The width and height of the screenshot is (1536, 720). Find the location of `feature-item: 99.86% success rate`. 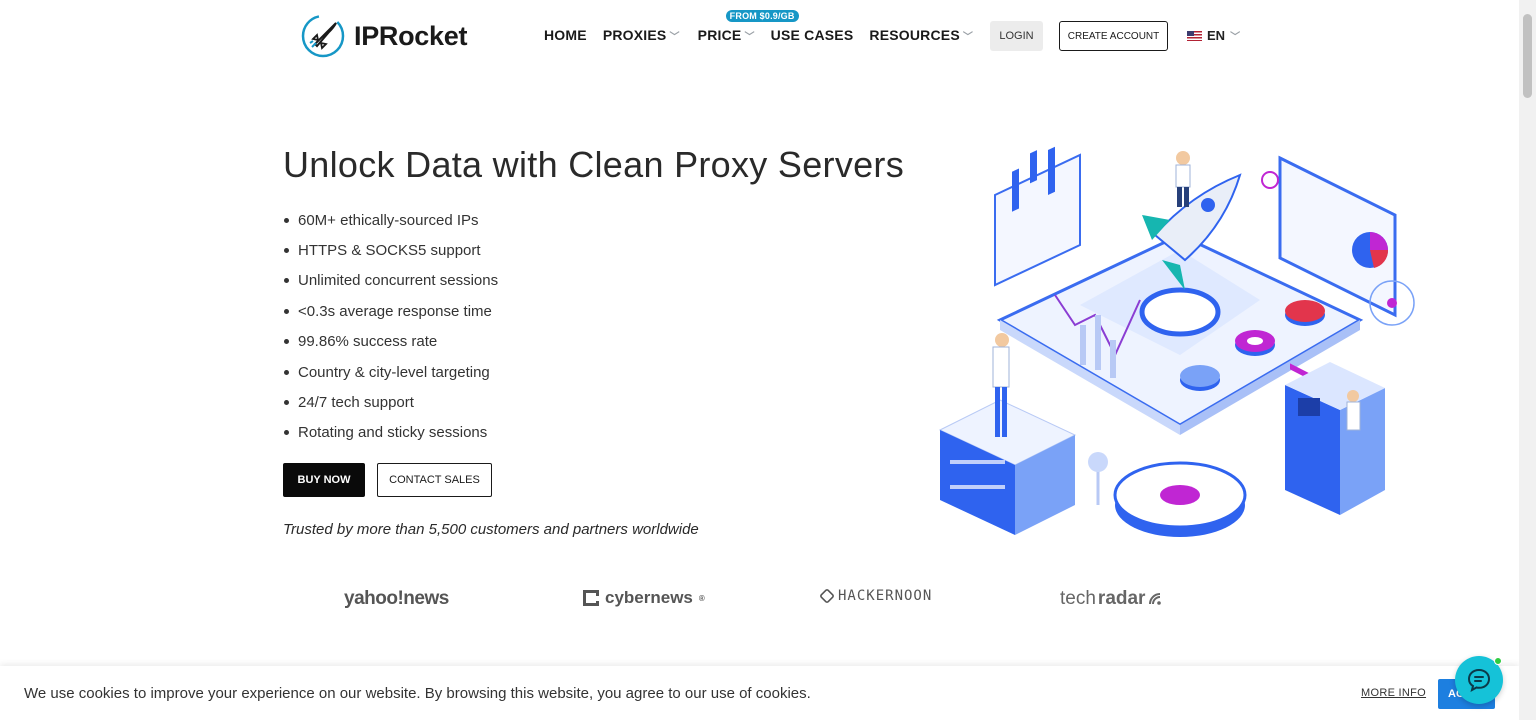

feature-item: 99.86% success rate is located at coordinates (390, 342).